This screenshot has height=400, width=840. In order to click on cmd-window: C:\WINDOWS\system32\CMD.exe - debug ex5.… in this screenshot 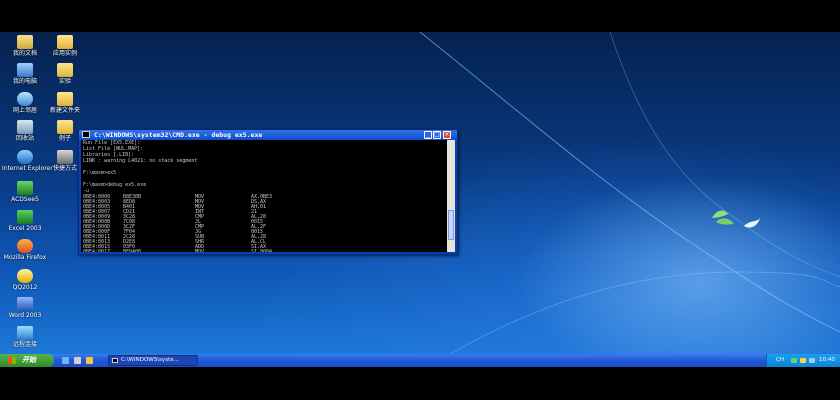, I will do `click(268, 192)`.